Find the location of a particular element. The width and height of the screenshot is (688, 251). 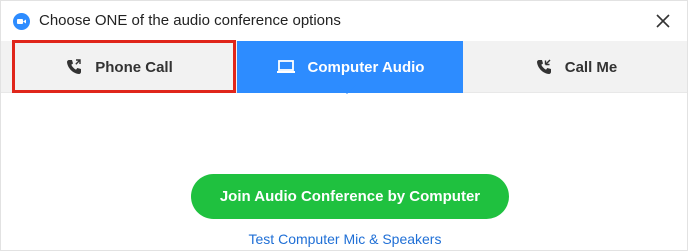

close-icon is located at coordinates (663, 21).